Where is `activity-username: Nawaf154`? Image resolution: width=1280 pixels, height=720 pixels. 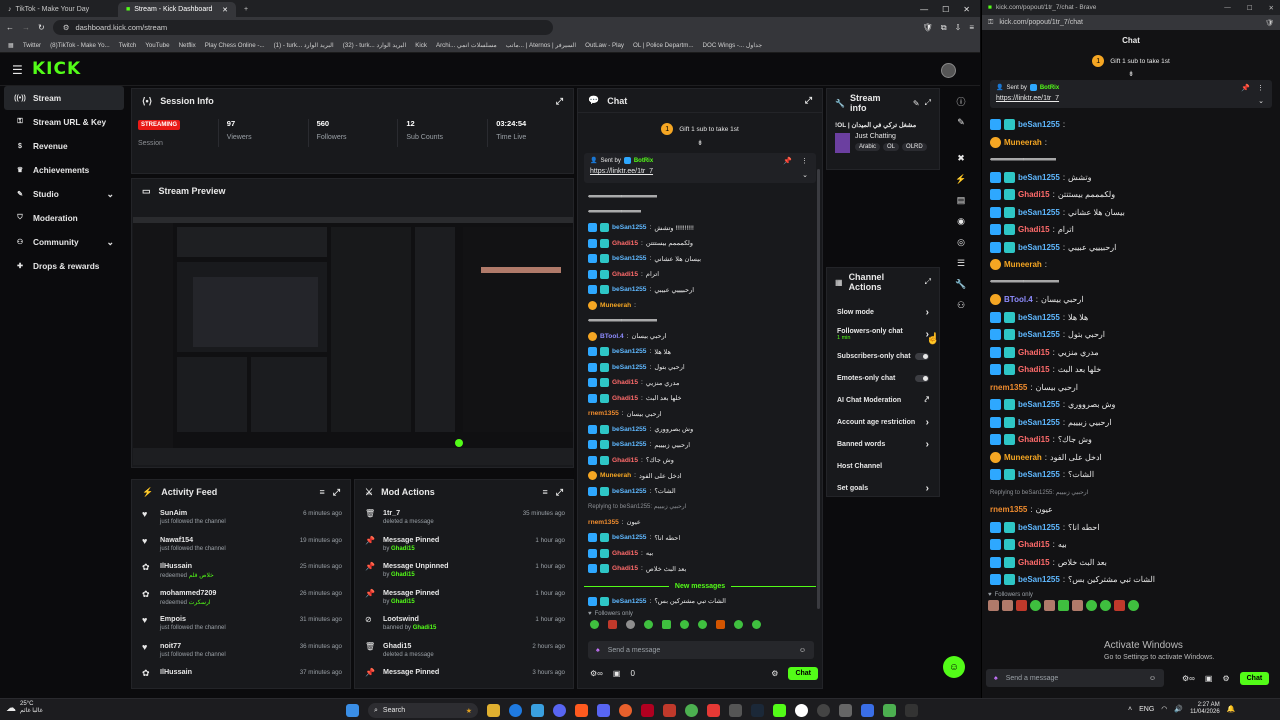 activity-username: Nawaf154 is located at coordinates (193, 539).